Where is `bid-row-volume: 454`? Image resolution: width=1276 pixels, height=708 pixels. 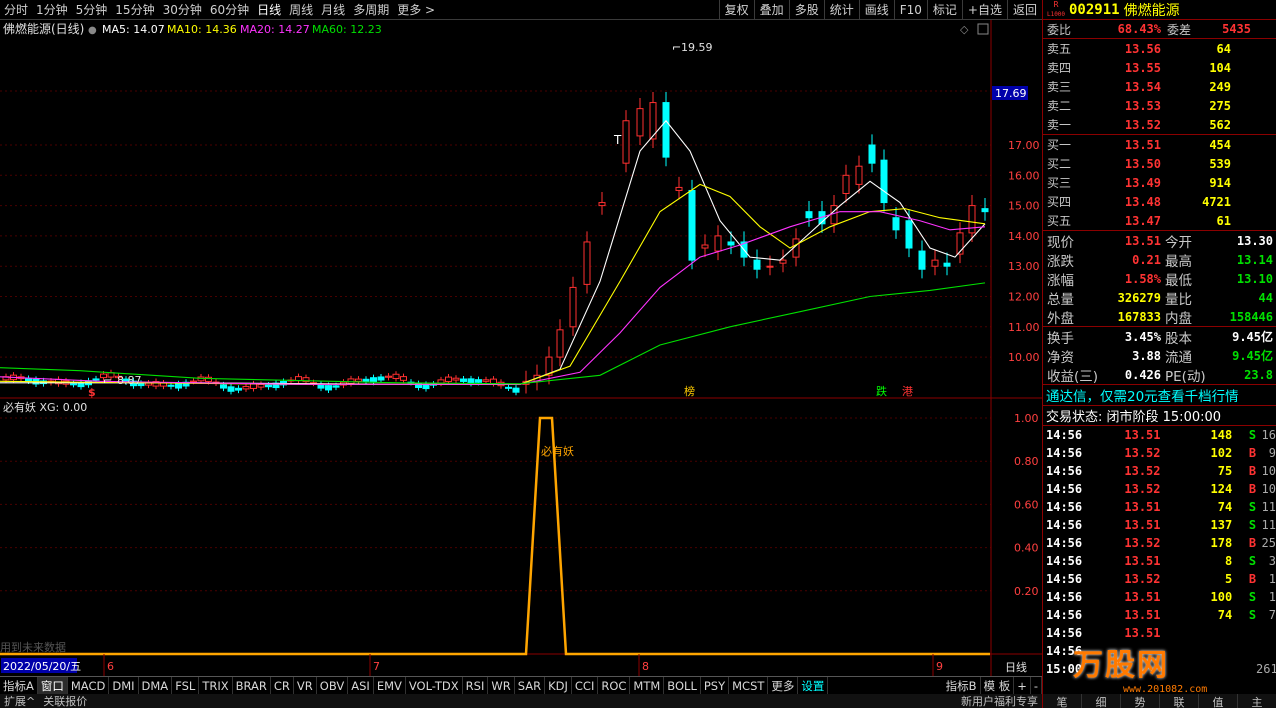 bid-row-volume: 454 is located at coordinates (1220, 144).